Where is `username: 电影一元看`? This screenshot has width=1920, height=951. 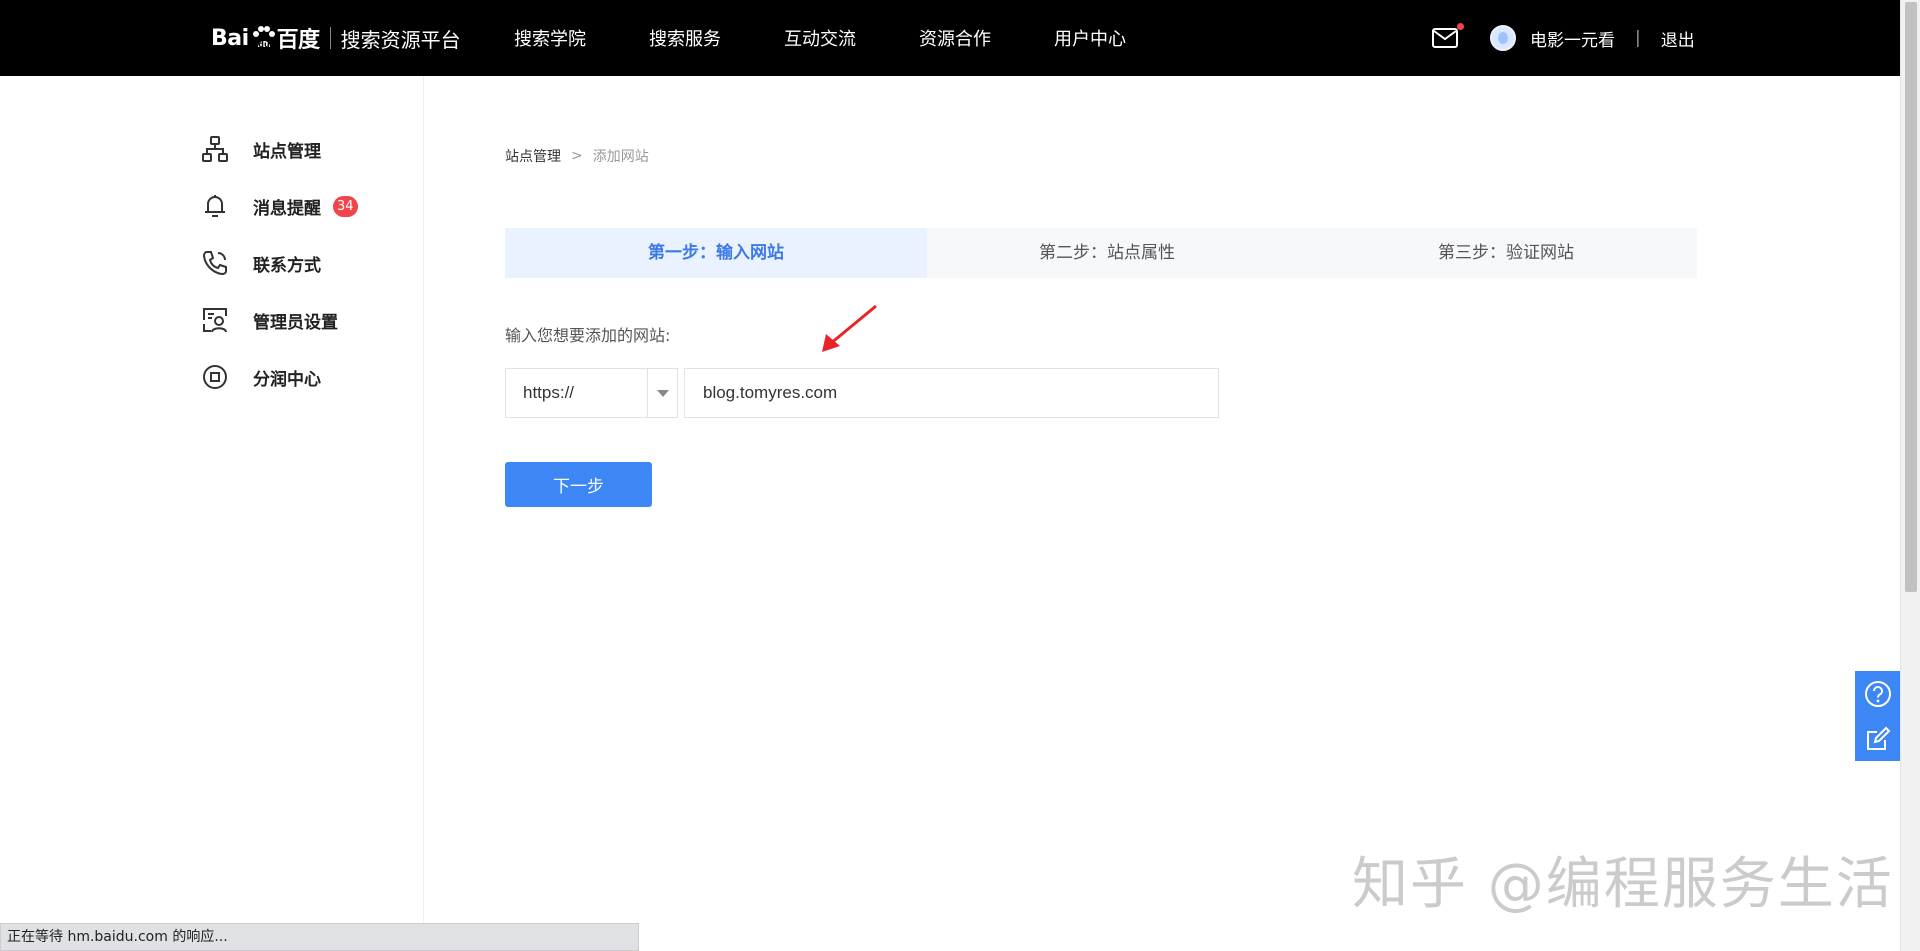
username: 电影一元看 is located at coordinates (1572, 38).